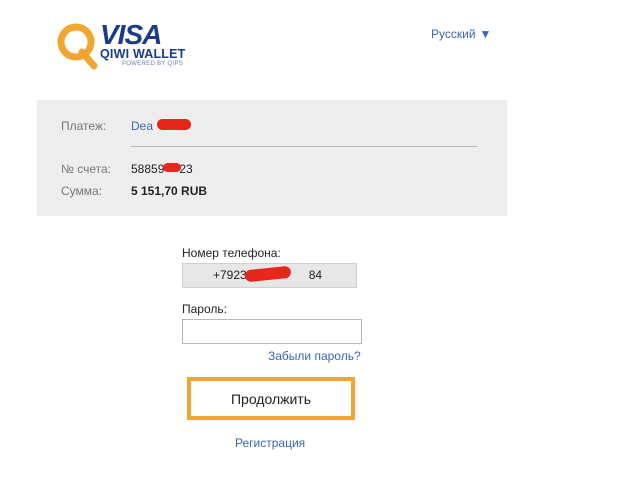 This screenshot has width=626, height=502. Describe the element at coordinates (485, 34) in the screenshot. I see `dropdown-arrow-icon: ▼` at that location.